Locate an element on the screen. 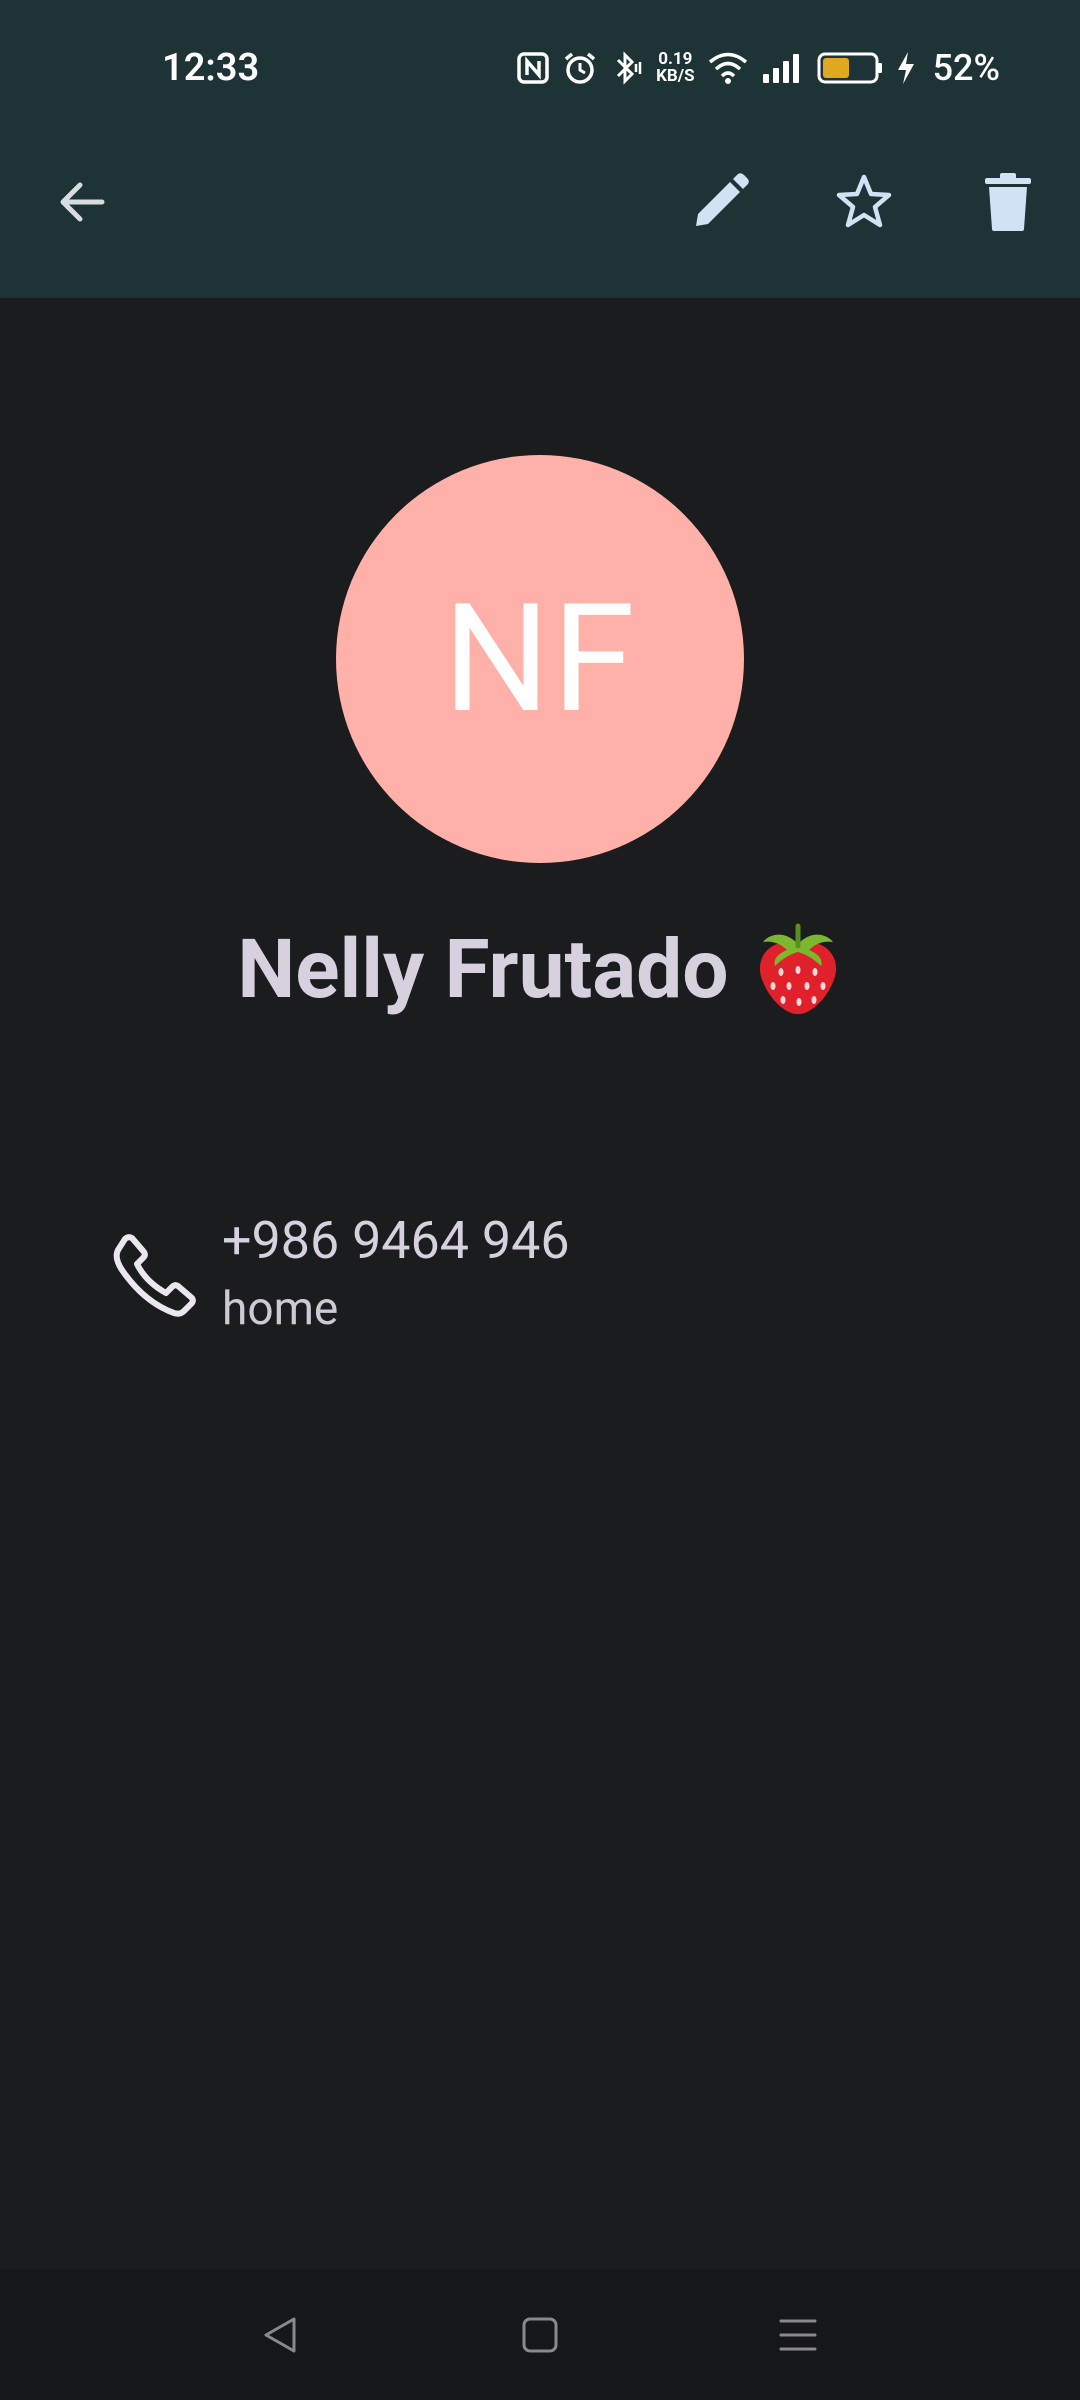 This screenshot has width=1080, height=2400. edit-icon is located at coordinates (722, 199).